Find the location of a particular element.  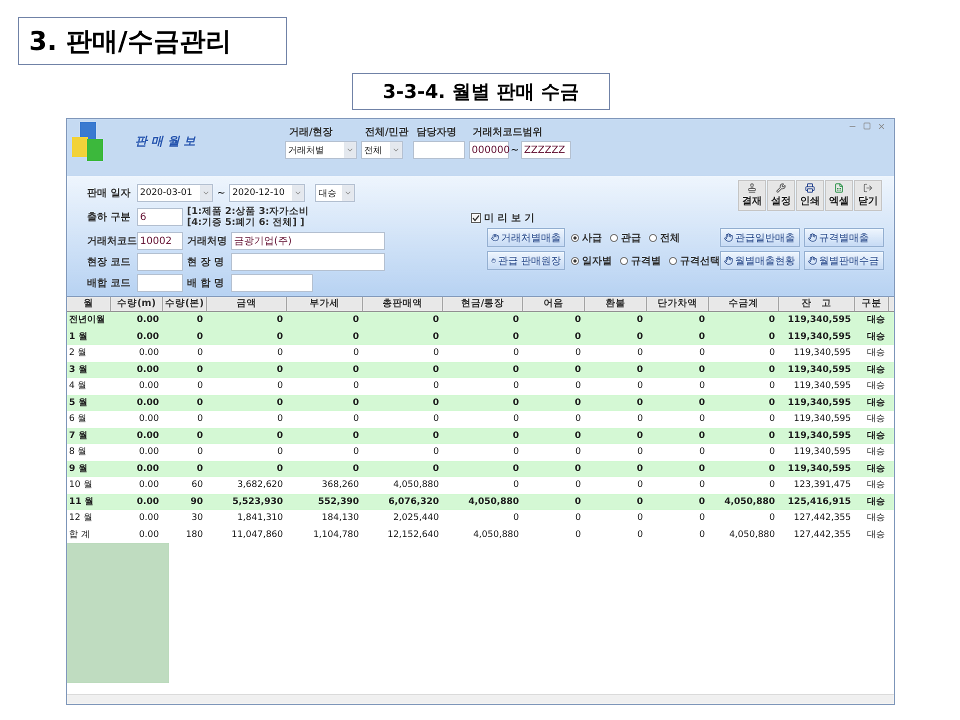

table-cell-text: 4 월 is located at coordinates (78, 386).